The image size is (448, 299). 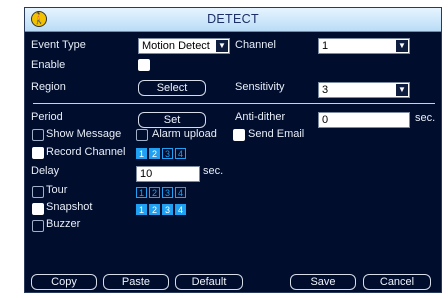 What do you see at coordinates (154, 192) in the screenshot?
I see `tour-channel-2: 2` at bounding box center [154, 192].